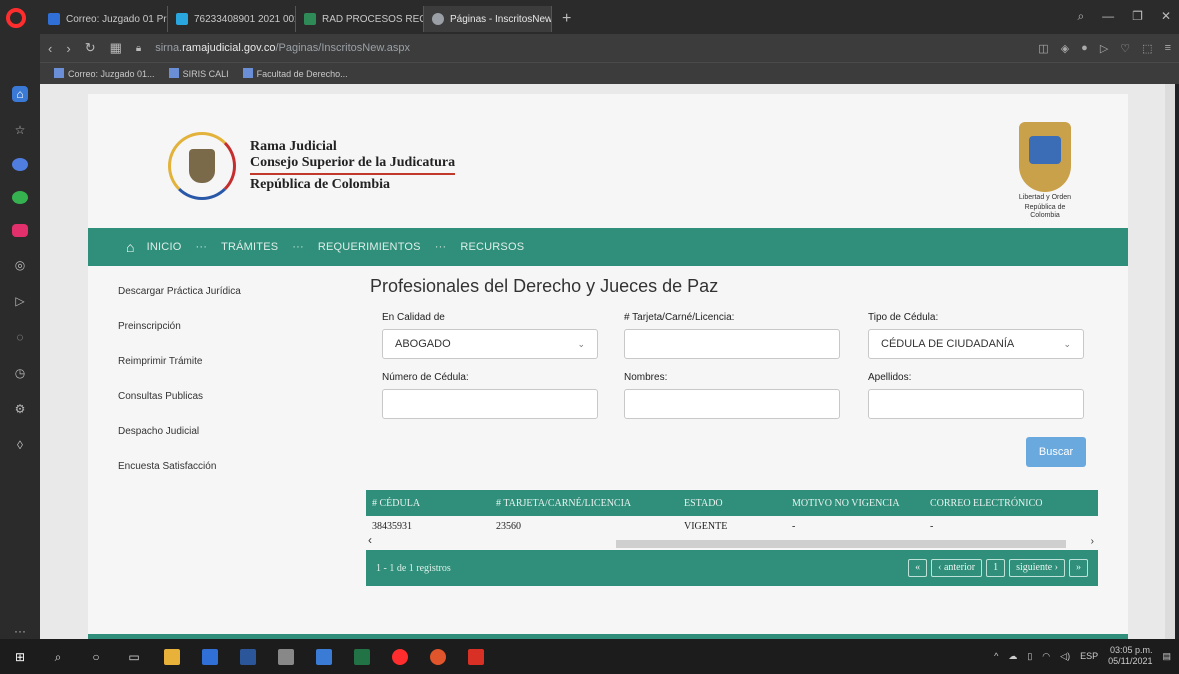 The image size is (1179, 674). What do you see at coordinates (164, 247) in the screenshot?
I see `nav-item-inicio: INICIO` at bounding box center [164, 247].